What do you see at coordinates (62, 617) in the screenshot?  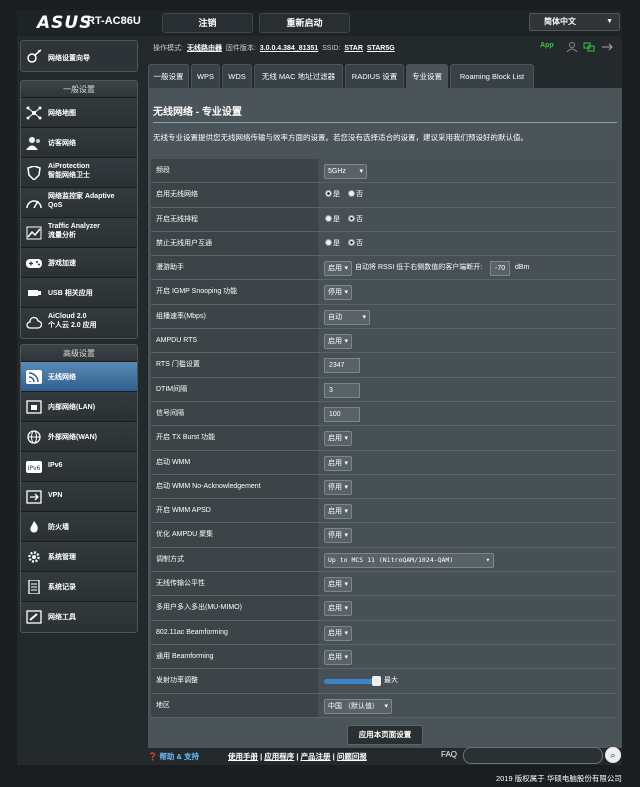 I see `sidebar-item-label: 网络工具` at bounding box center [62, 617].